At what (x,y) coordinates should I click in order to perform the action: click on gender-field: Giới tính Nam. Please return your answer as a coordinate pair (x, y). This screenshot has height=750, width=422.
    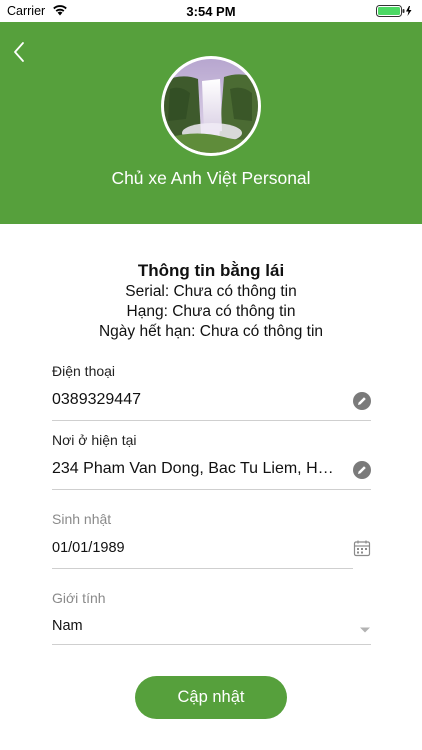
    Looking at the image, I should click on (211, 620).